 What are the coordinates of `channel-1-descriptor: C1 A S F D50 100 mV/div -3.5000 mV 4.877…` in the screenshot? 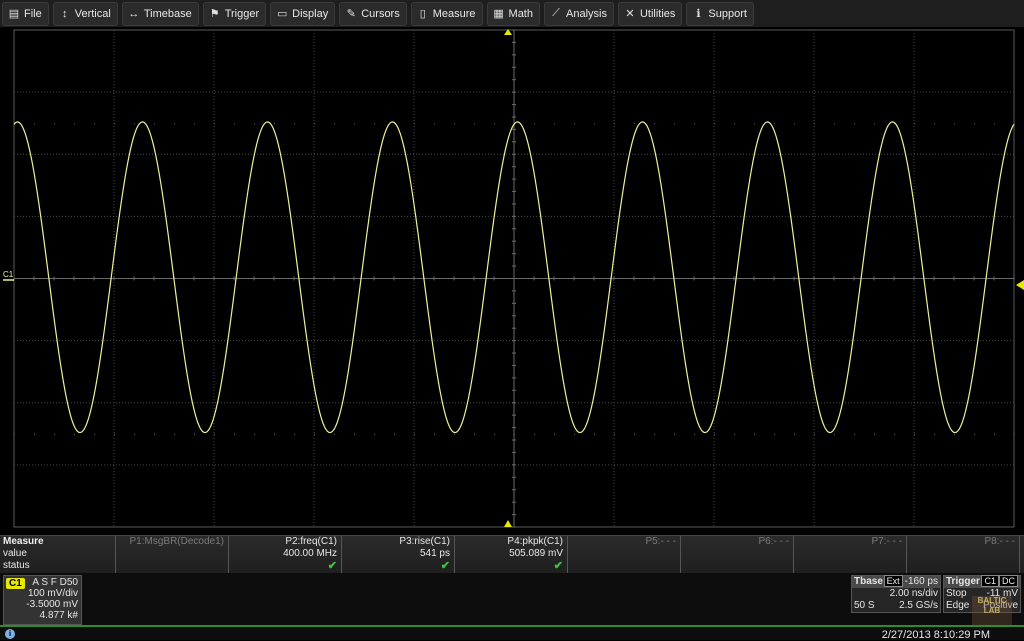 It's located at (42, 600).